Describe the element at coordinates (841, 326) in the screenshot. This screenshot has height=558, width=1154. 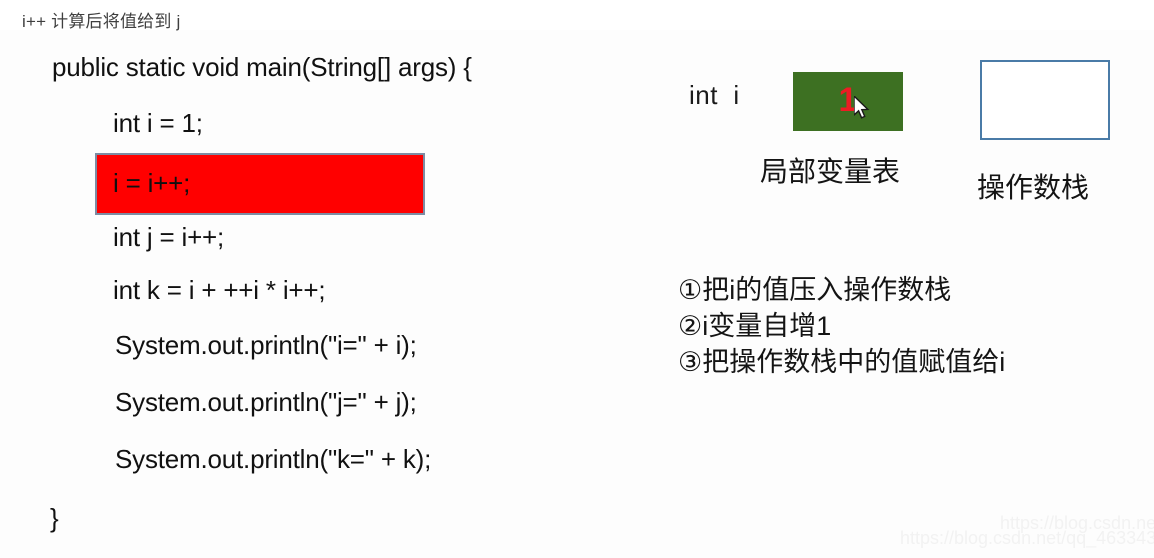
I see `execution-steps-list: ①把i的值压入操作数栈 ②i变量自增1 ③把操作数栈中的值赋值给i` at that location.